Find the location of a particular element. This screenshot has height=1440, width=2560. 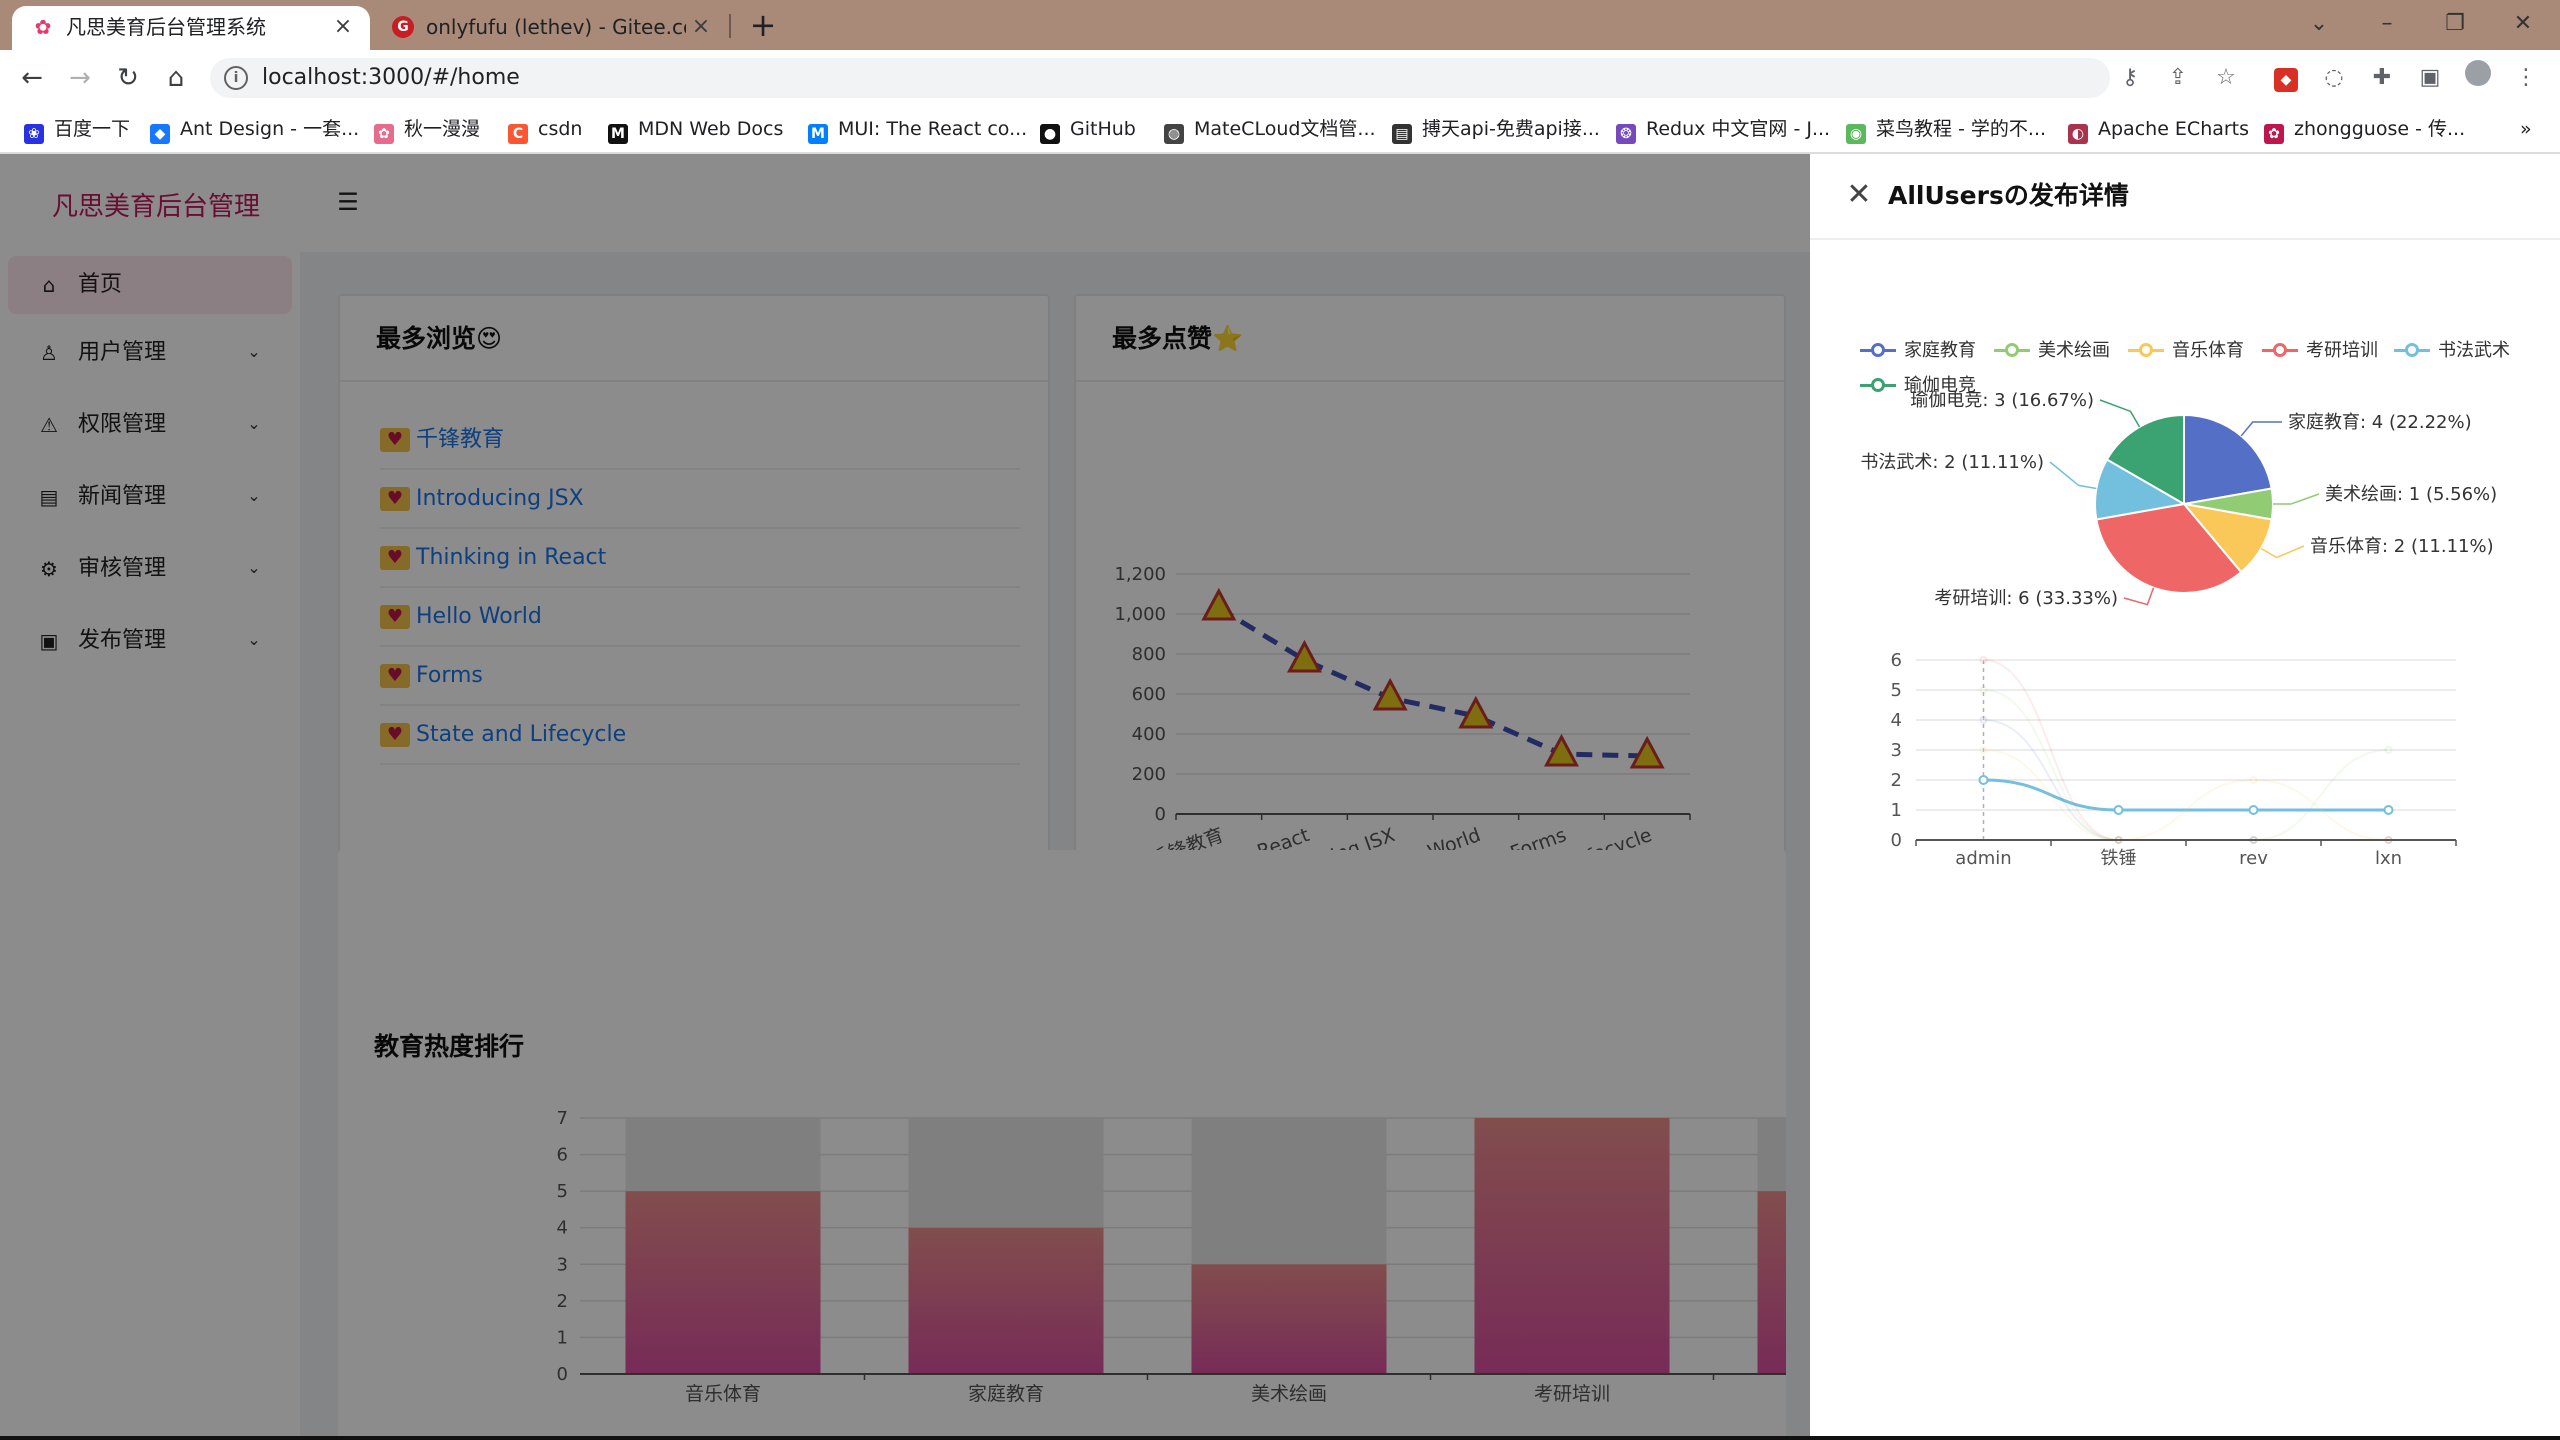

globe-icon: ◍ is located at coordinates (1174, 134).